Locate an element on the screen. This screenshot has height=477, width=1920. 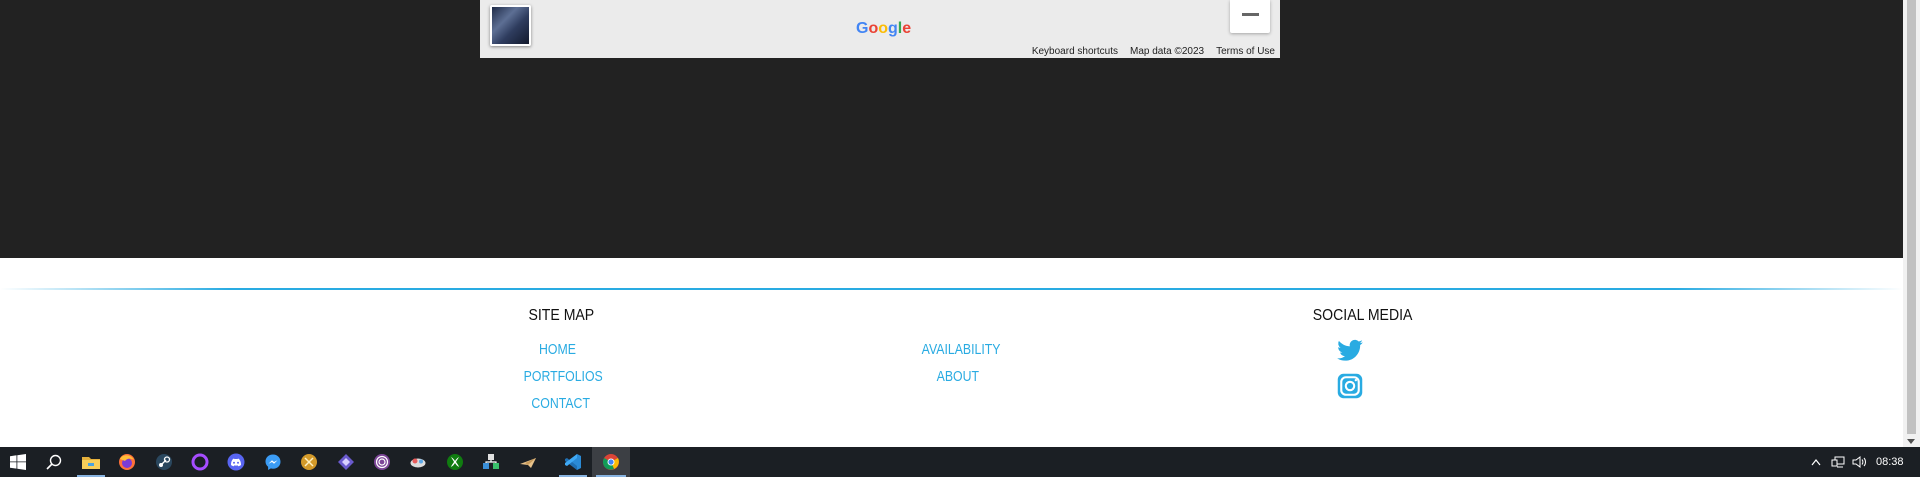
search-icon is located at coordinates (54, 462).